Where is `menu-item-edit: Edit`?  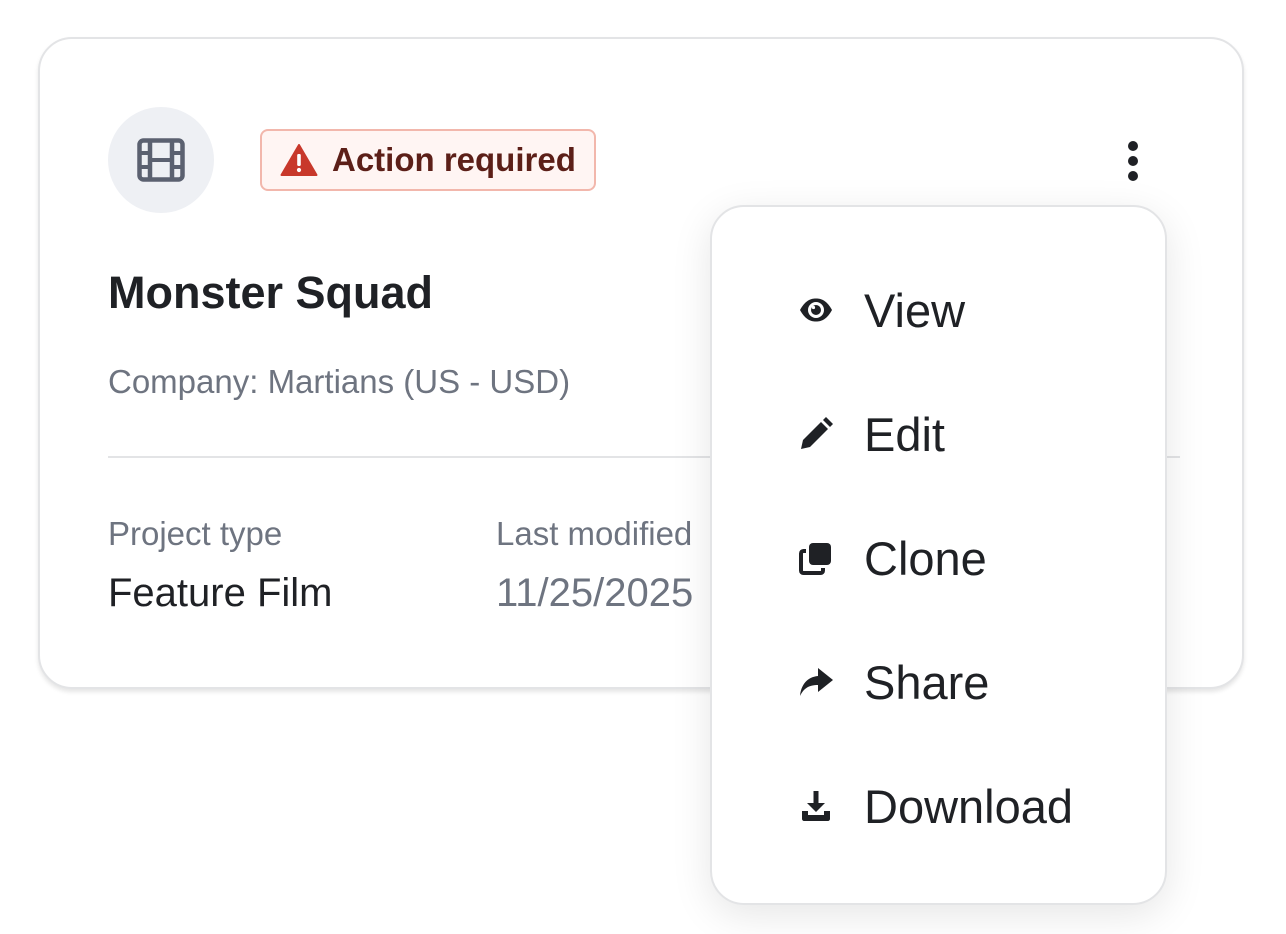 menu-item-edit: Edit is located at coordinates (939, 434).